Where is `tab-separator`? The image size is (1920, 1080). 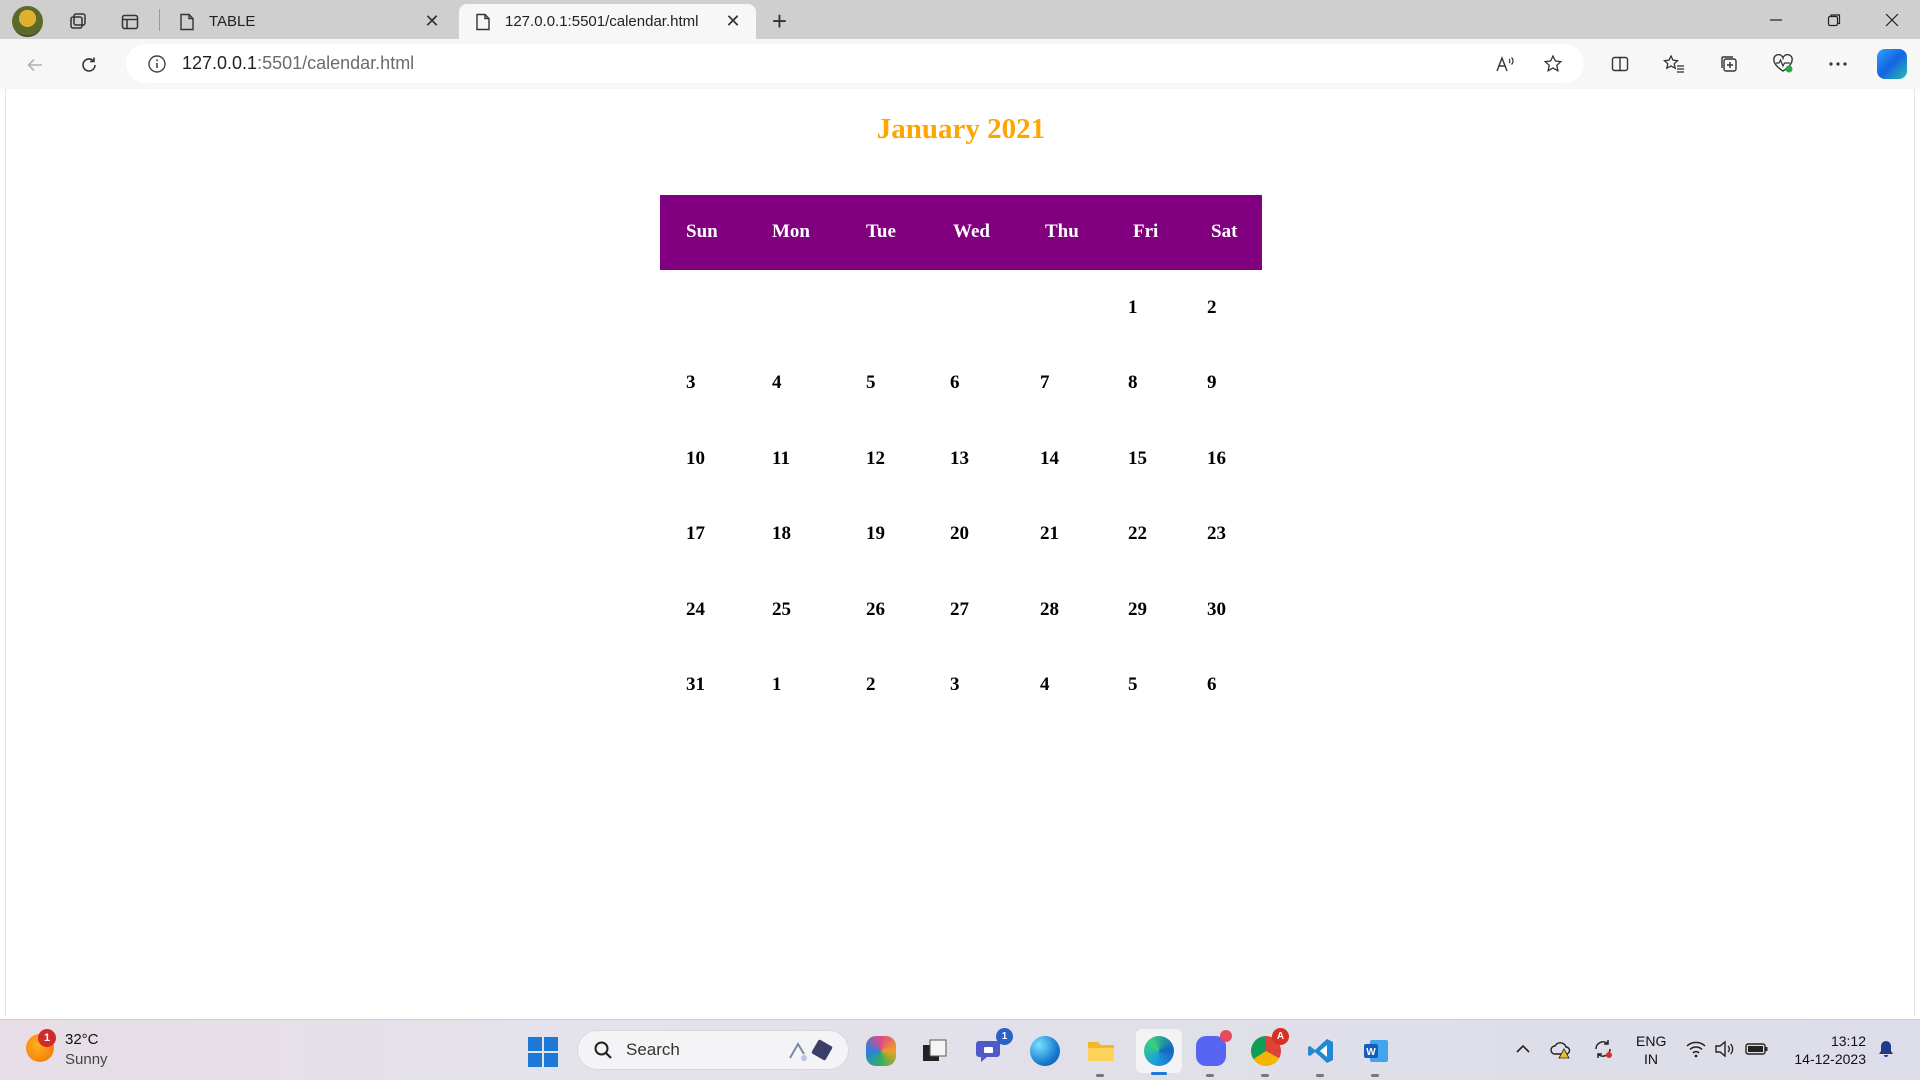 tab-separator is located at coordinates (159, 20).